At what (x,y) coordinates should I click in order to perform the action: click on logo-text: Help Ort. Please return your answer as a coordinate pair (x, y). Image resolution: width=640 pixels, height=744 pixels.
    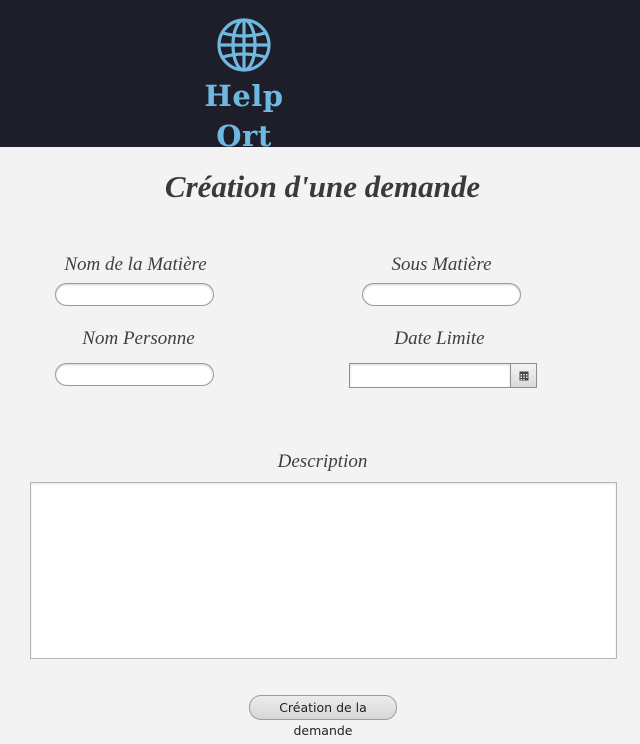
    Looking at the image, I should click on (244, 116).